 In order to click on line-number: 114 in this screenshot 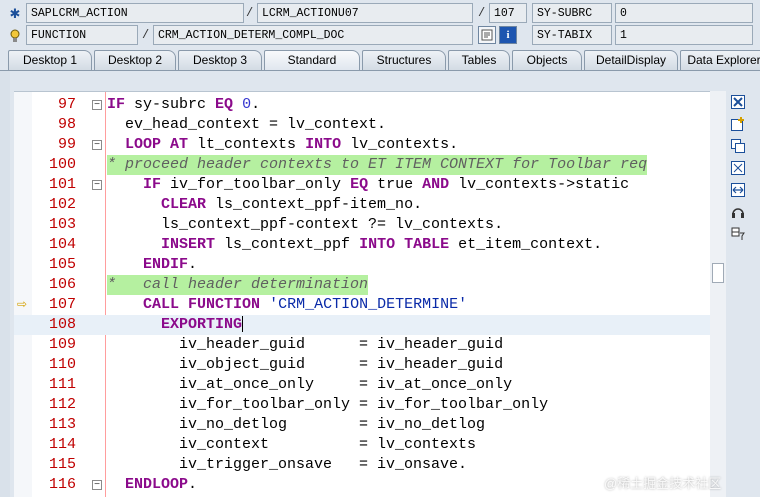, I will do `click(62, 444)`.